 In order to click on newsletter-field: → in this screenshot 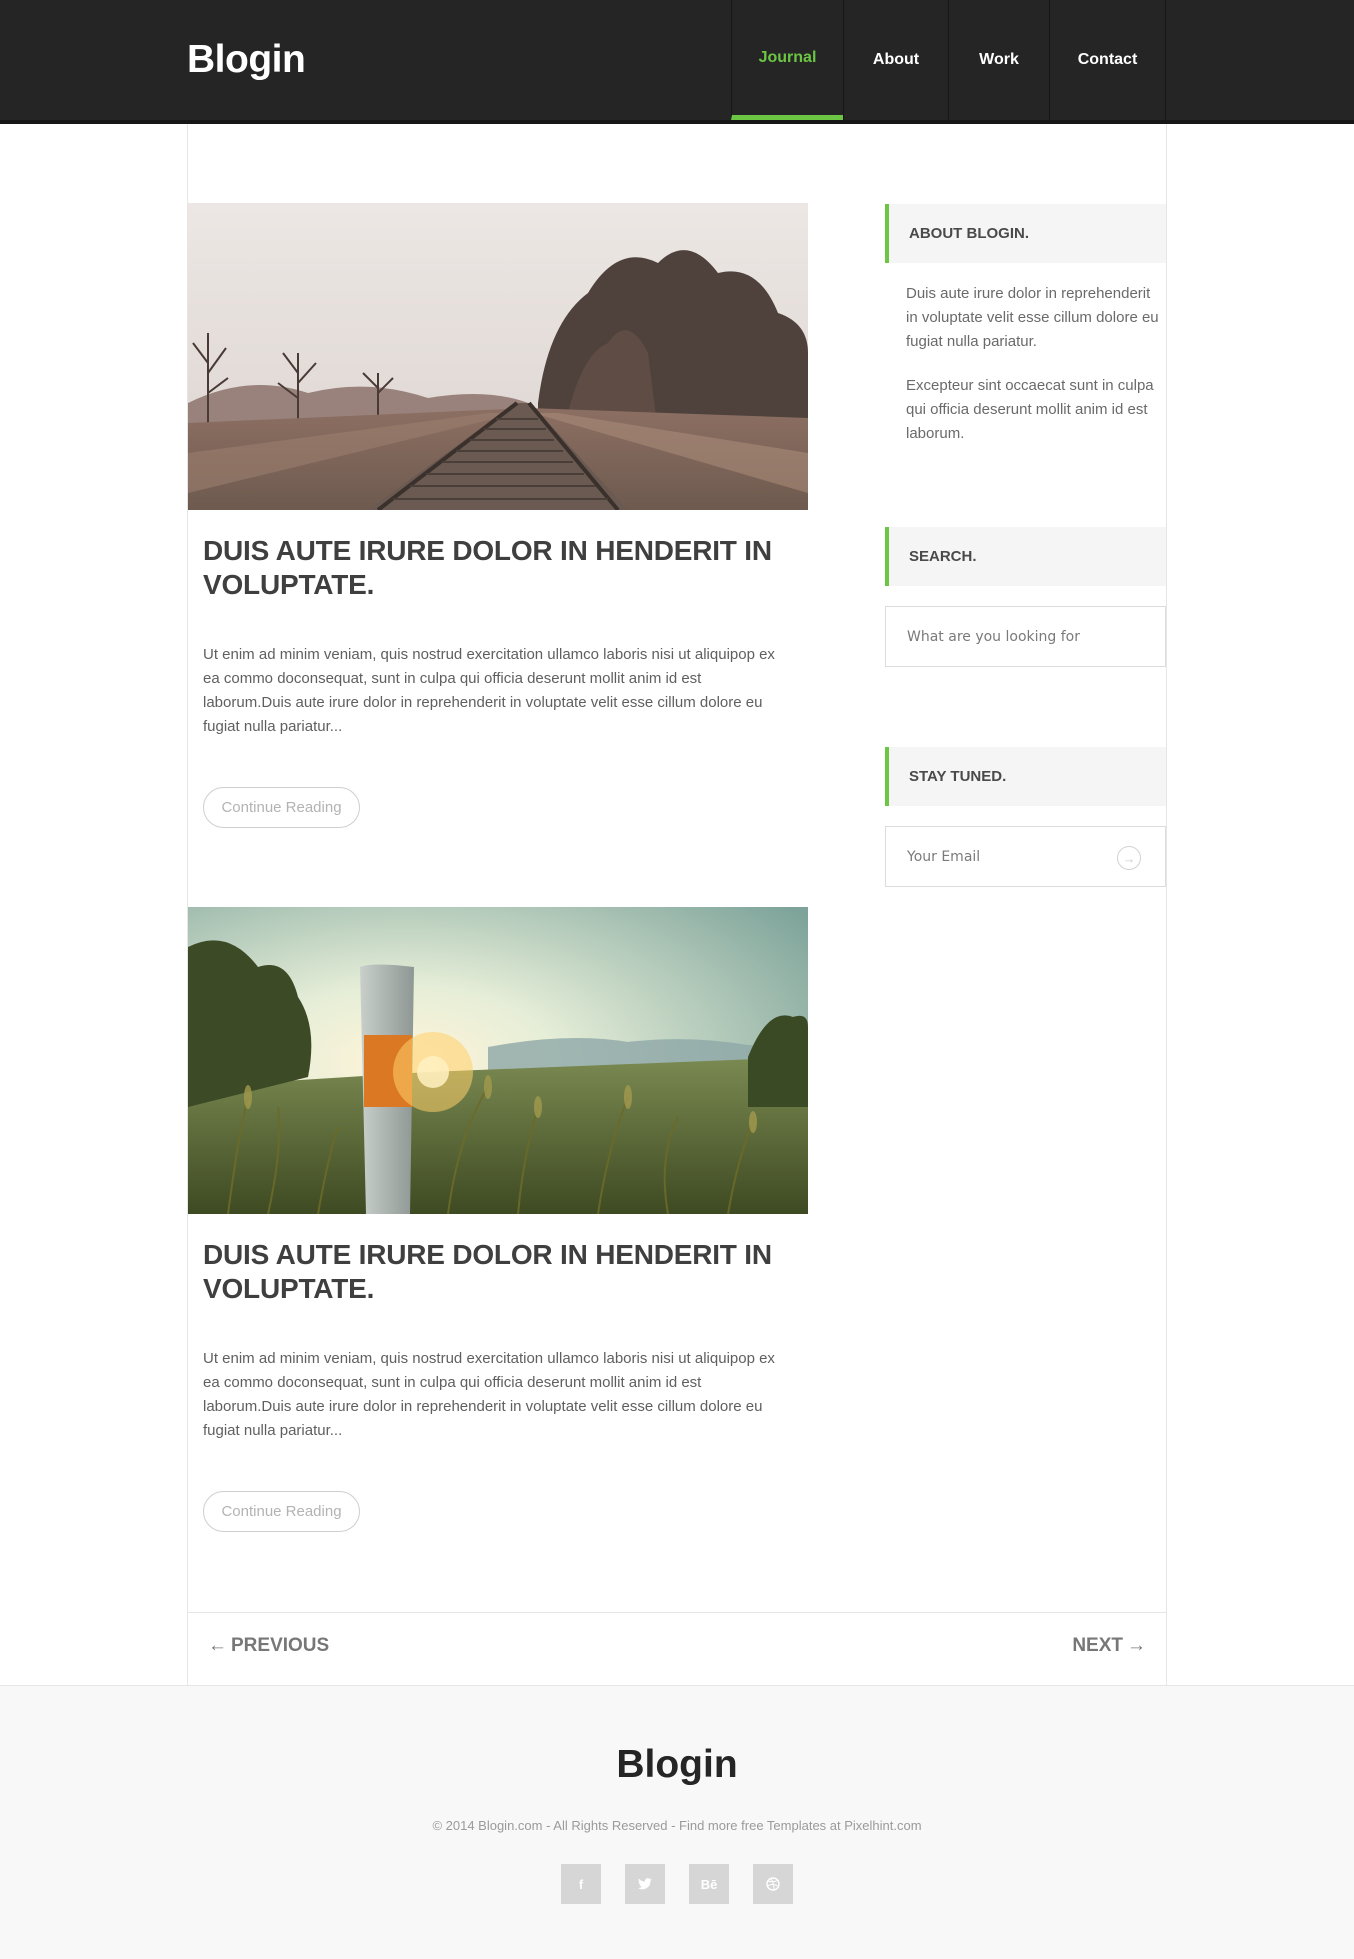, I will do `click(1025, 856)`.